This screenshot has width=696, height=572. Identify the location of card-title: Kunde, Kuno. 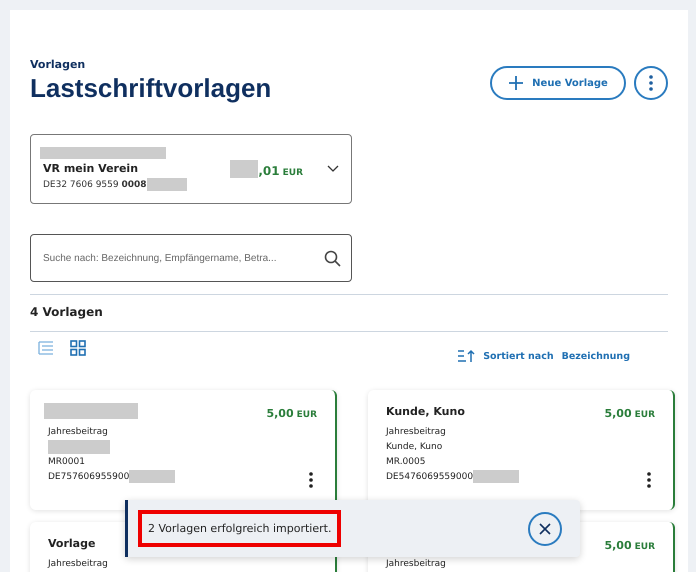
(425, 411).